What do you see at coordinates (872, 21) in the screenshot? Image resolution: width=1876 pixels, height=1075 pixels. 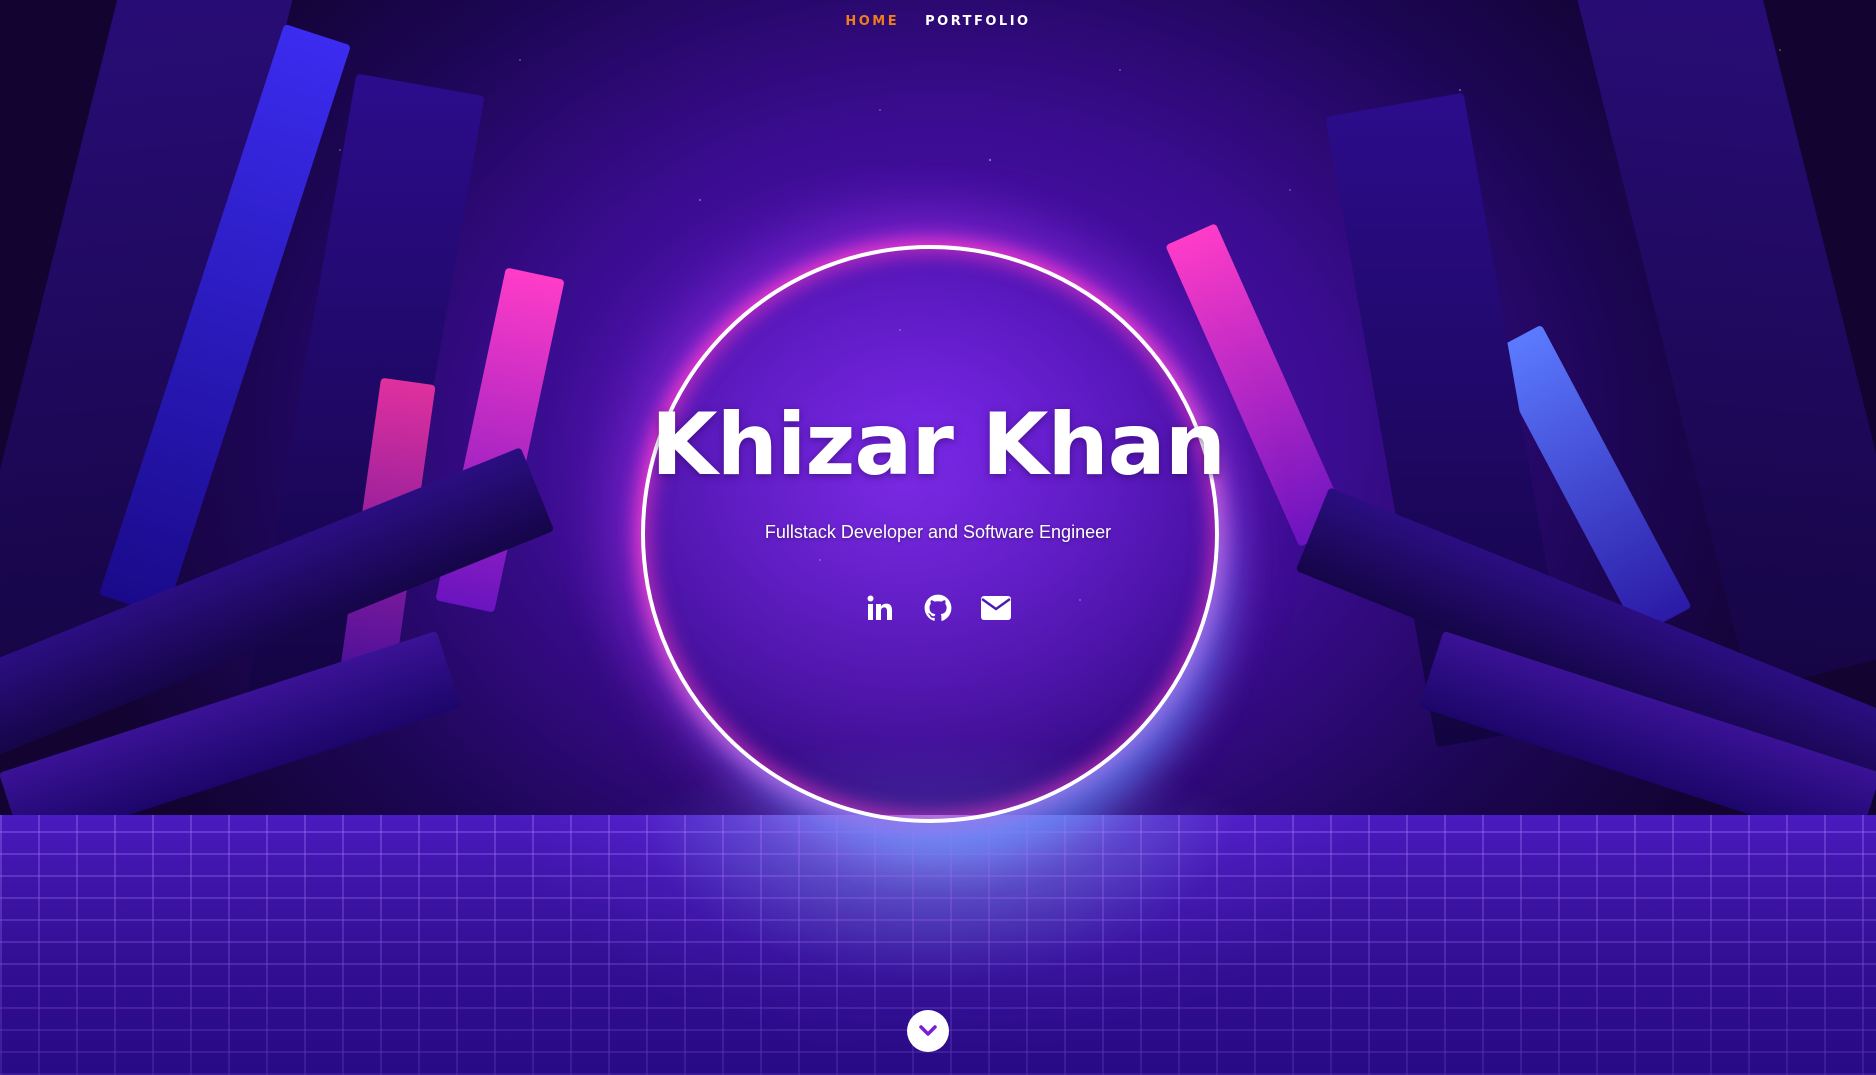 I see `nav-item-home: HOME` at bounding box center [872, 21].